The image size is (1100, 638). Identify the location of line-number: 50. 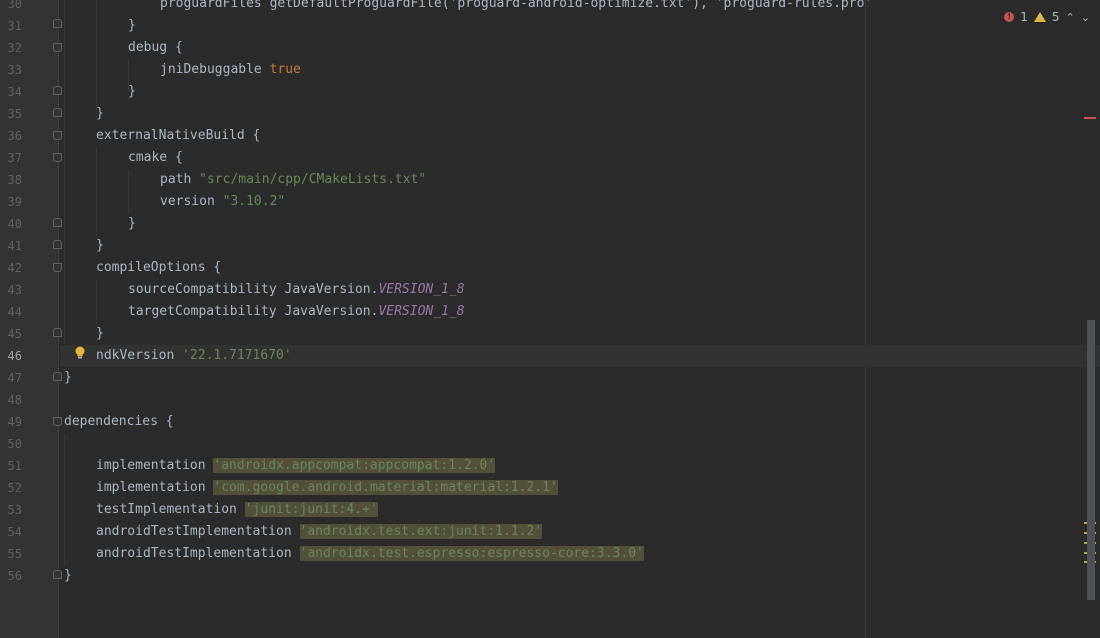
(11, 444).